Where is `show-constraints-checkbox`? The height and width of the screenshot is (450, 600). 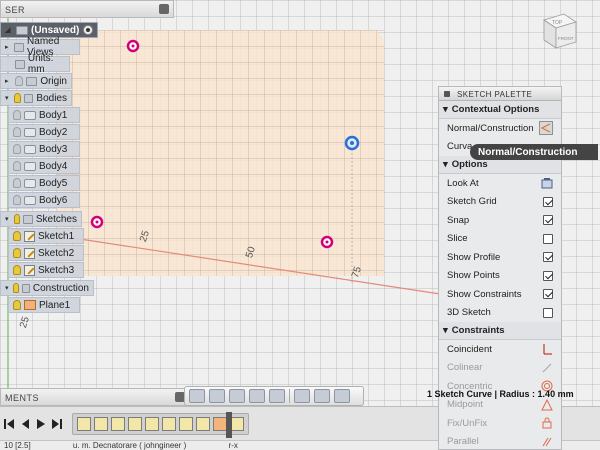
show-constraints-checkbox is located at coordinates (548, 294).